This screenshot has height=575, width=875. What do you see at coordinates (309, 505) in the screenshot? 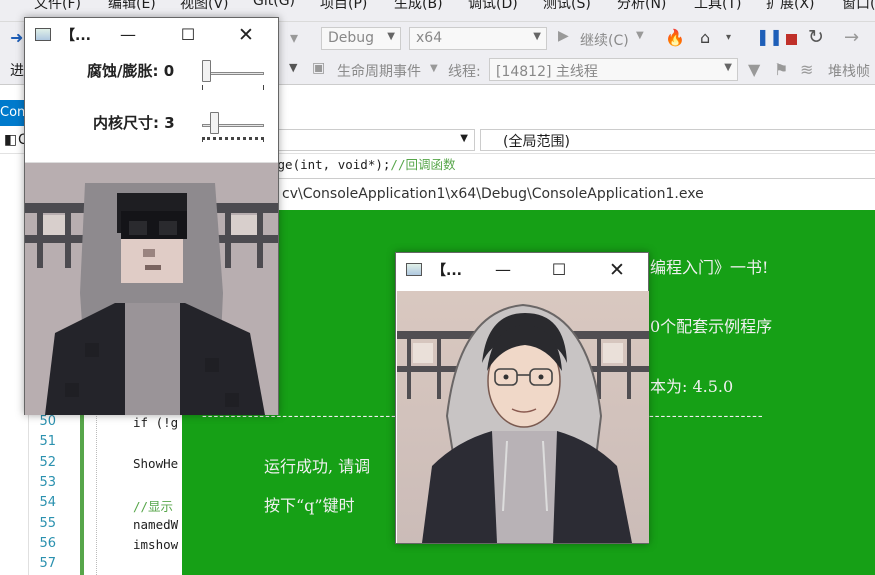
I see `console-line: 按下“q”键时` at bounding box center [309, 505].